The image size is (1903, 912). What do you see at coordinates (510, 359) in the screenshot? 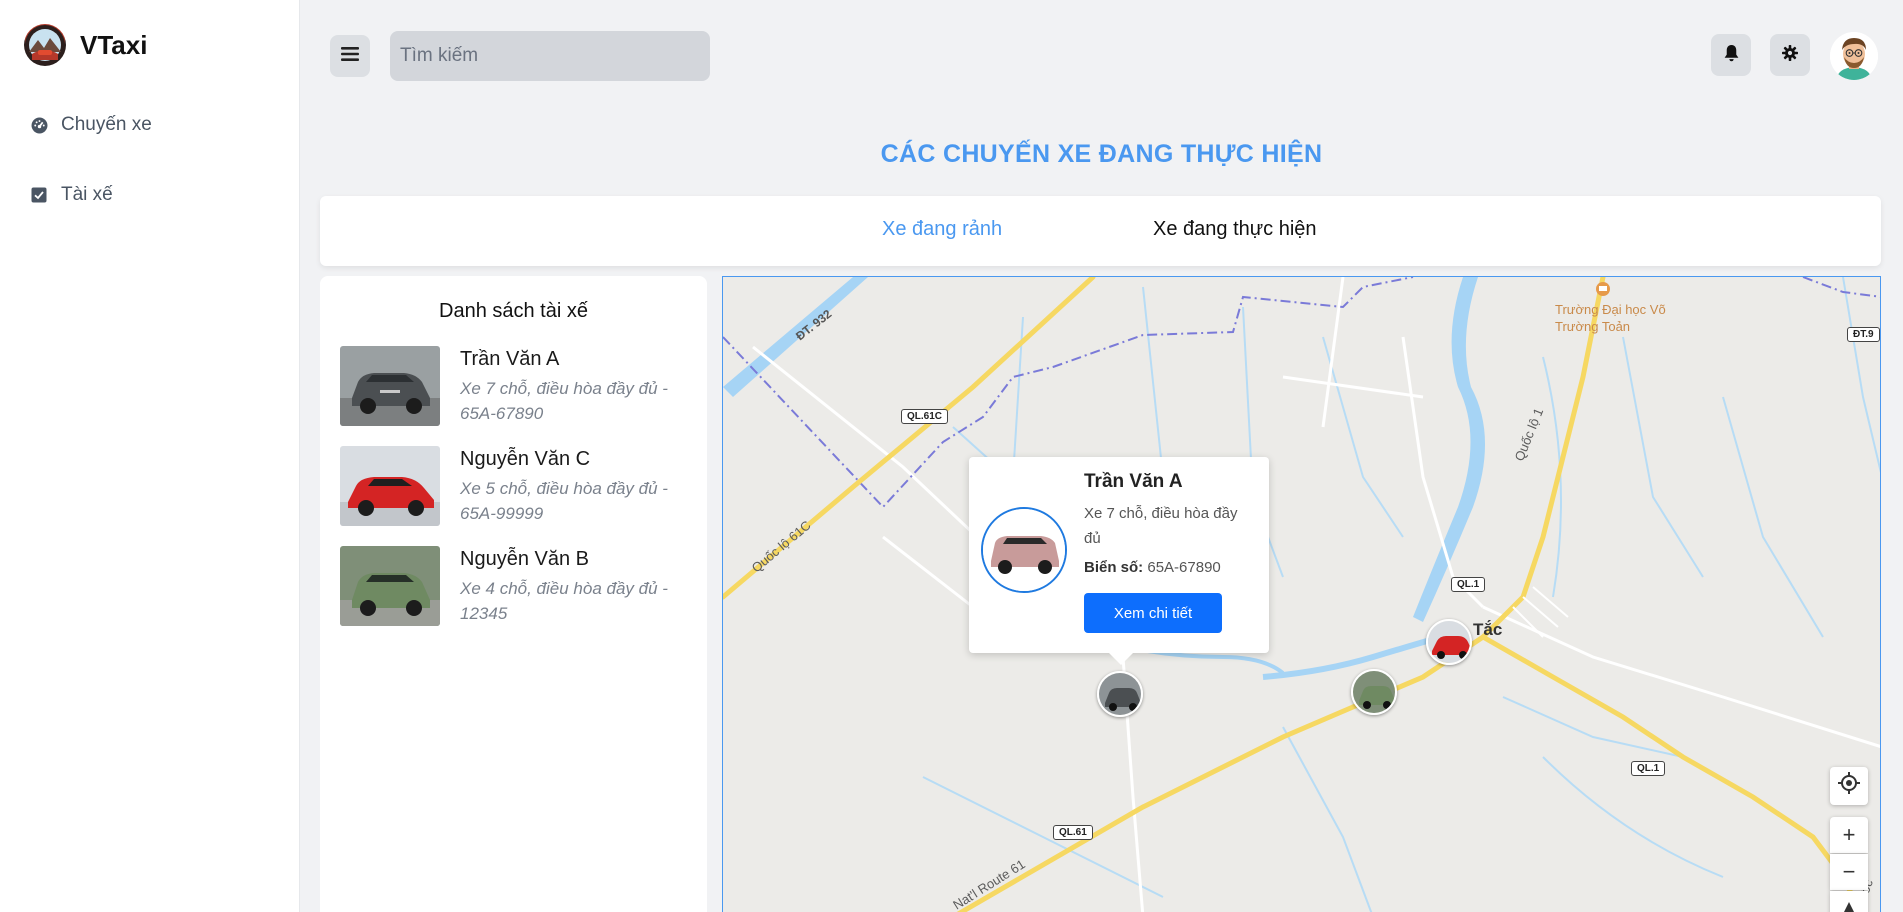
I see `driver-name: Trần Văn A` at bounding box center [510, 359].